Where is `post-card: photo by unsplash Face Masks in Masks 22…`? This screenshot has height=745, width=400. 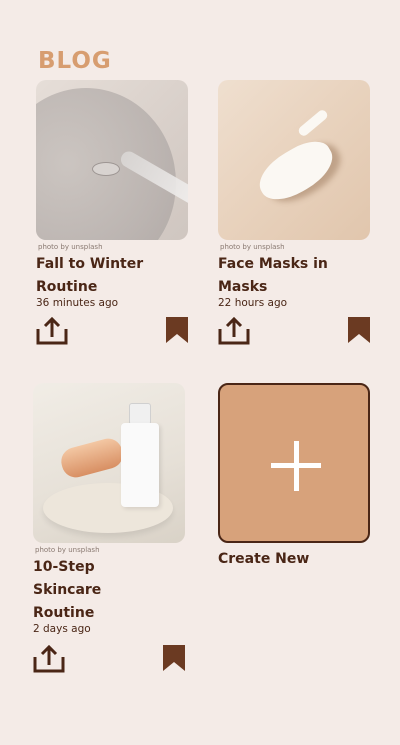
post-card: photo by unsplash Face Masks in Masks 22… is located at coordinates (294, 213).